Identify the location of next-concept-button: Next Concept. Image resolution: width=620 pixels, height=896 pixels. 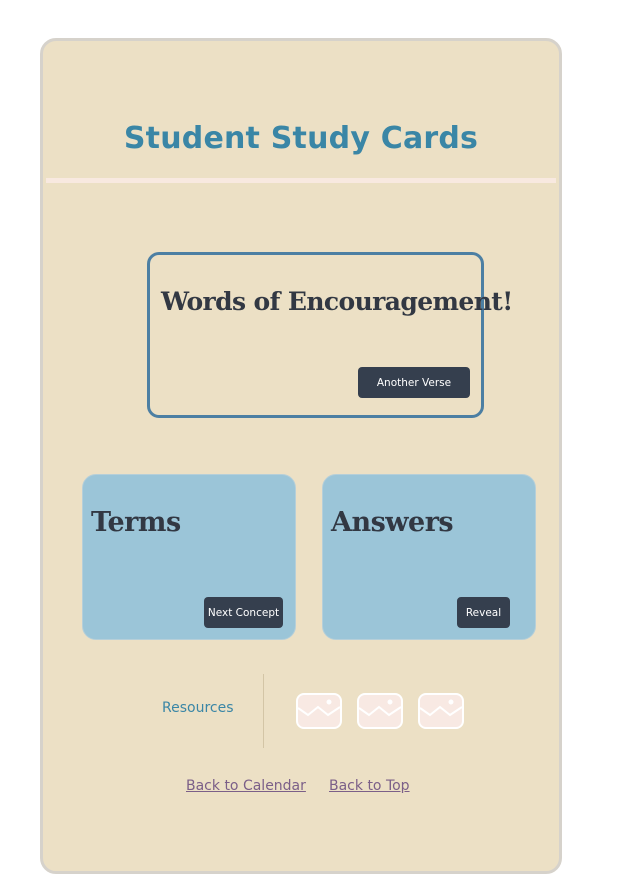
(243, 612).